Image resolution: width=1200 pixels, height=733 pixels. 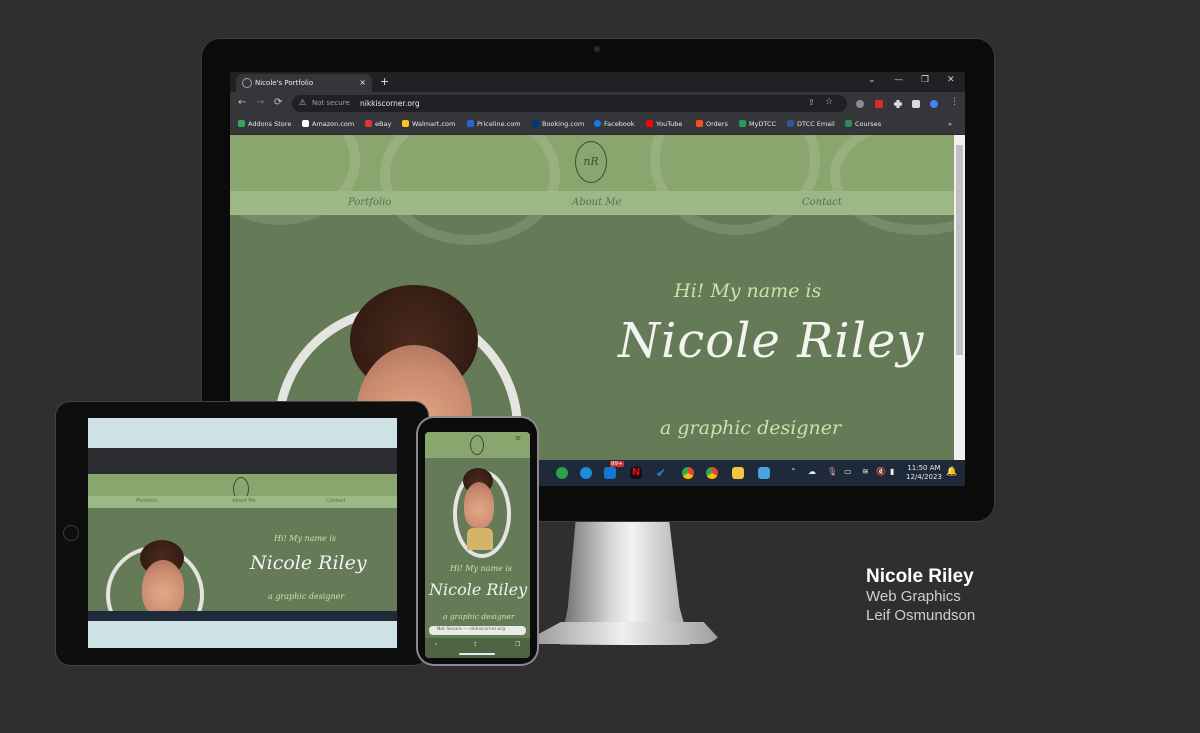 What do you see at coordinates (247, 83) in the screenshot?
I see `globe-icon` at bounding box center [247, 83].